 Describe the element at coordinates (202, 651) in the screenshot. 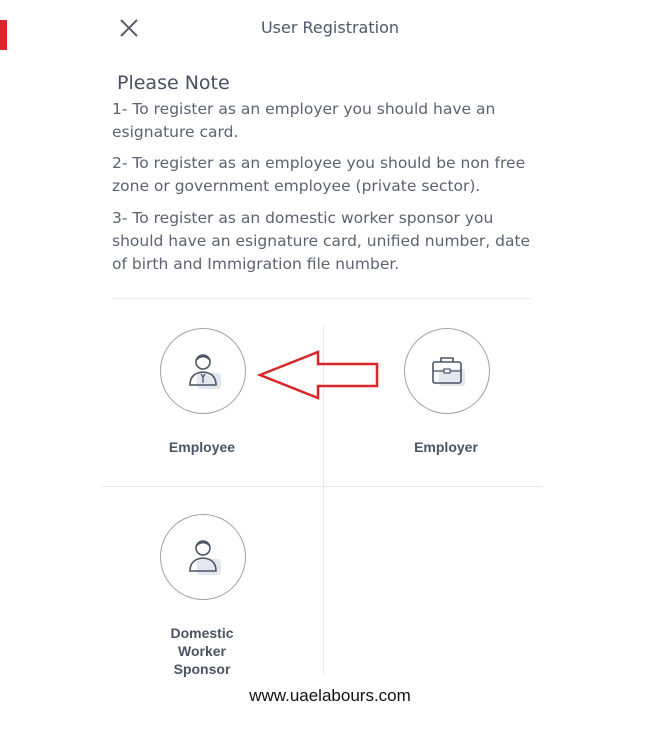

I see `domestic-worker-sponsor-label: Domestic Worker Sponsor` at that location.